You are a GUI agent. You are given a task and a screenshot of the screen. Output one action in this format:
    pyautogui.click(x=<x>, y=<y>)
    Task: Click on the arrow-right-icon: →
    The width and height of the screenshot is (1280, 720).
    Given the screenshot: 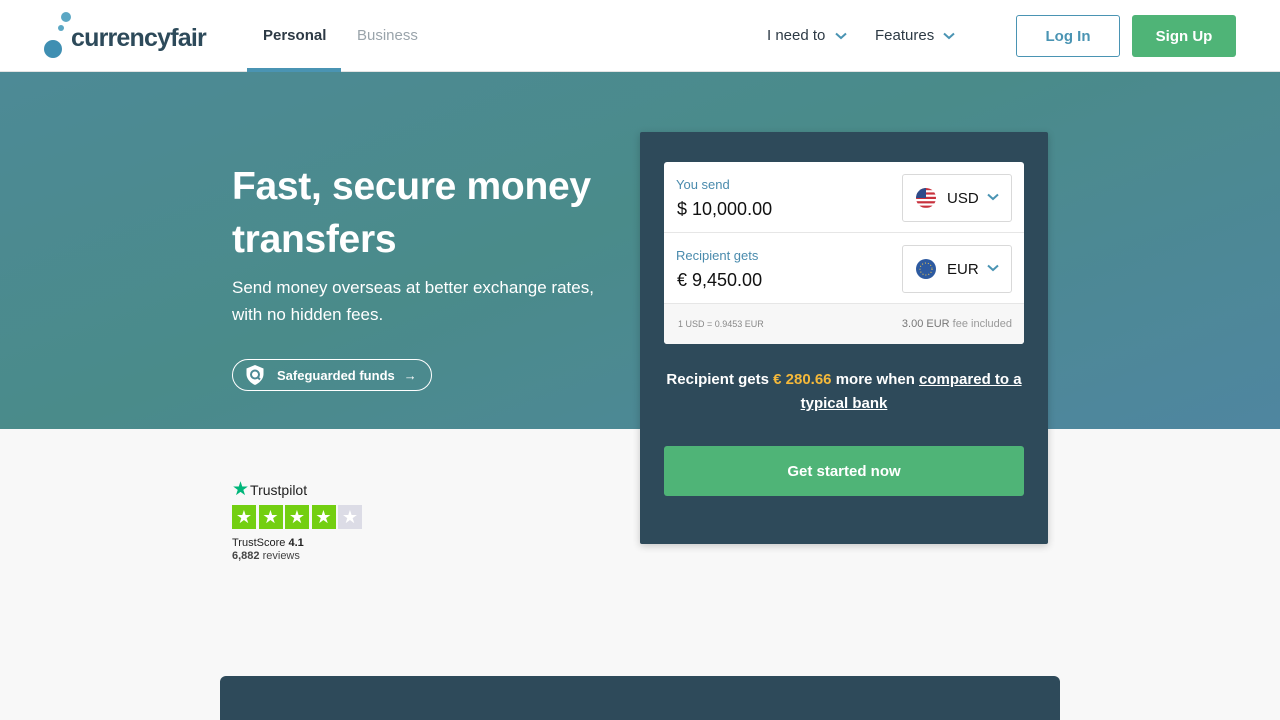 What is the action you would take?
    pyautogui.click(x=410, y=375)
    